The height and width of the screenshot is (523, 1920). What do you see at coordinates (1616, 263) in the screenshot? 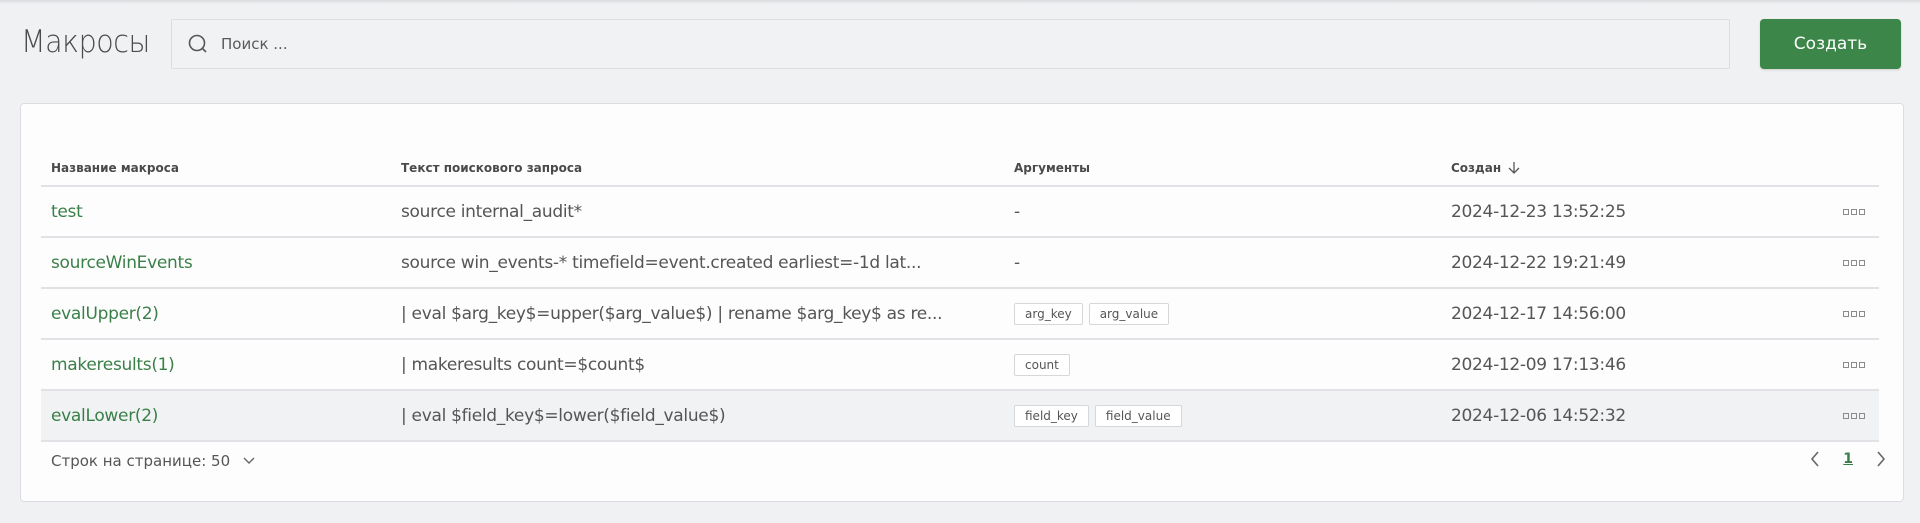
I see `cell-created: 2024-12-22 19:21:49` at bounding box center [1616, 263].